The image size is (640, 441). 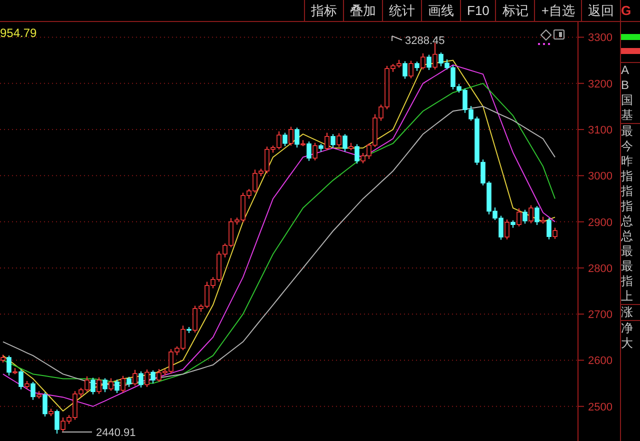 What do you see at coordinates (600, 38) in the screenshot?
I see `axis-tick-label: 3300` at bounding box center [600, 38].